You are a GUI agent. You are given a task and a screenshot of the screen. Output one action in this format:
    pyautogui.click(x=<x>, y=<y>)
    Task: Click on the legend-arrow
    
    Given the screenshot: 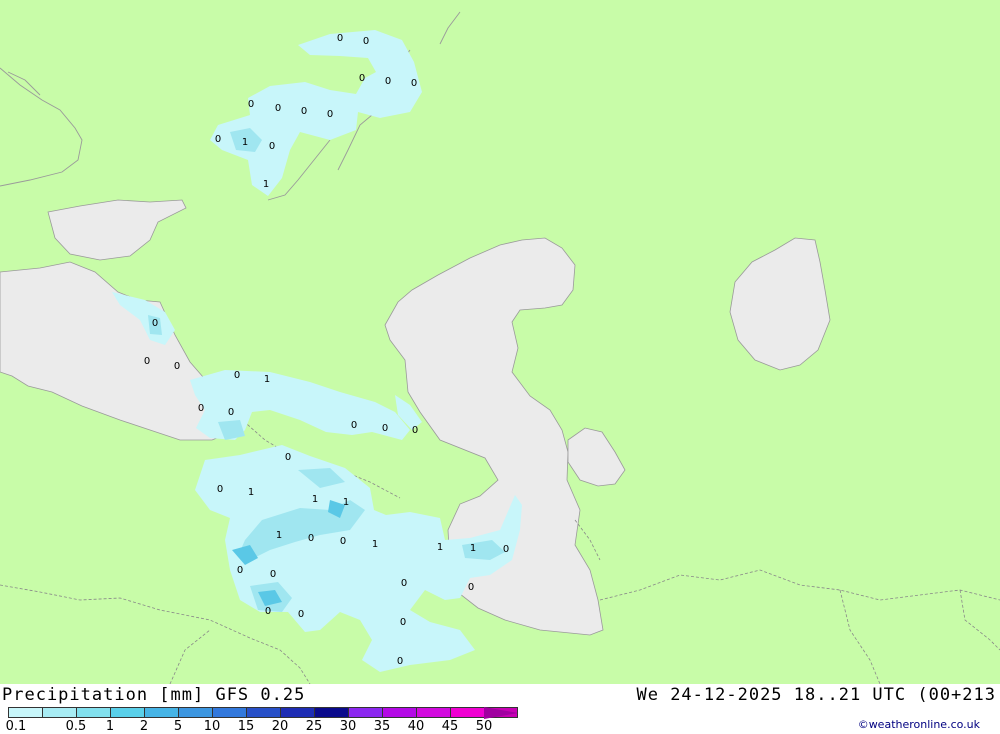 What is the action you would take?
    pyautogui.click(x=501, y=713)
    